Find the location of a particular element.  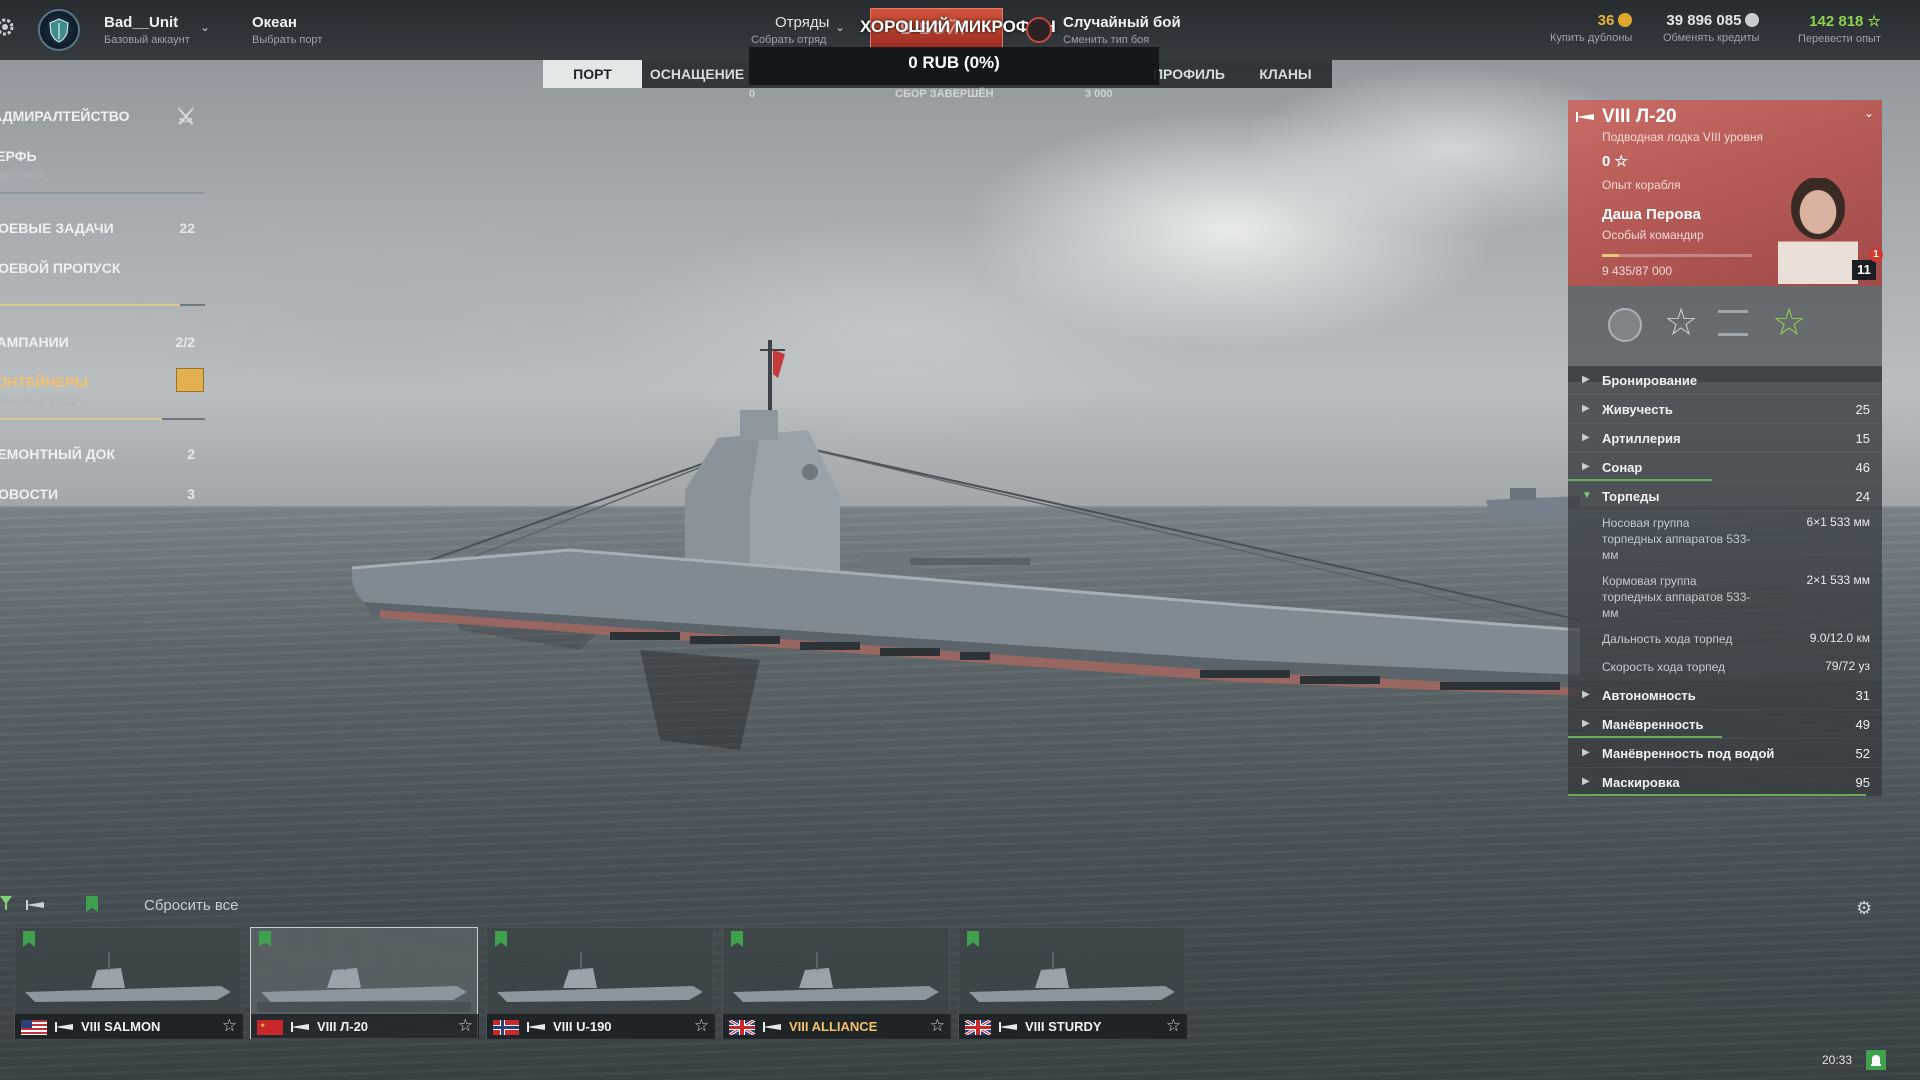

filter-submarine-icon is located at coordinates (35, 905).